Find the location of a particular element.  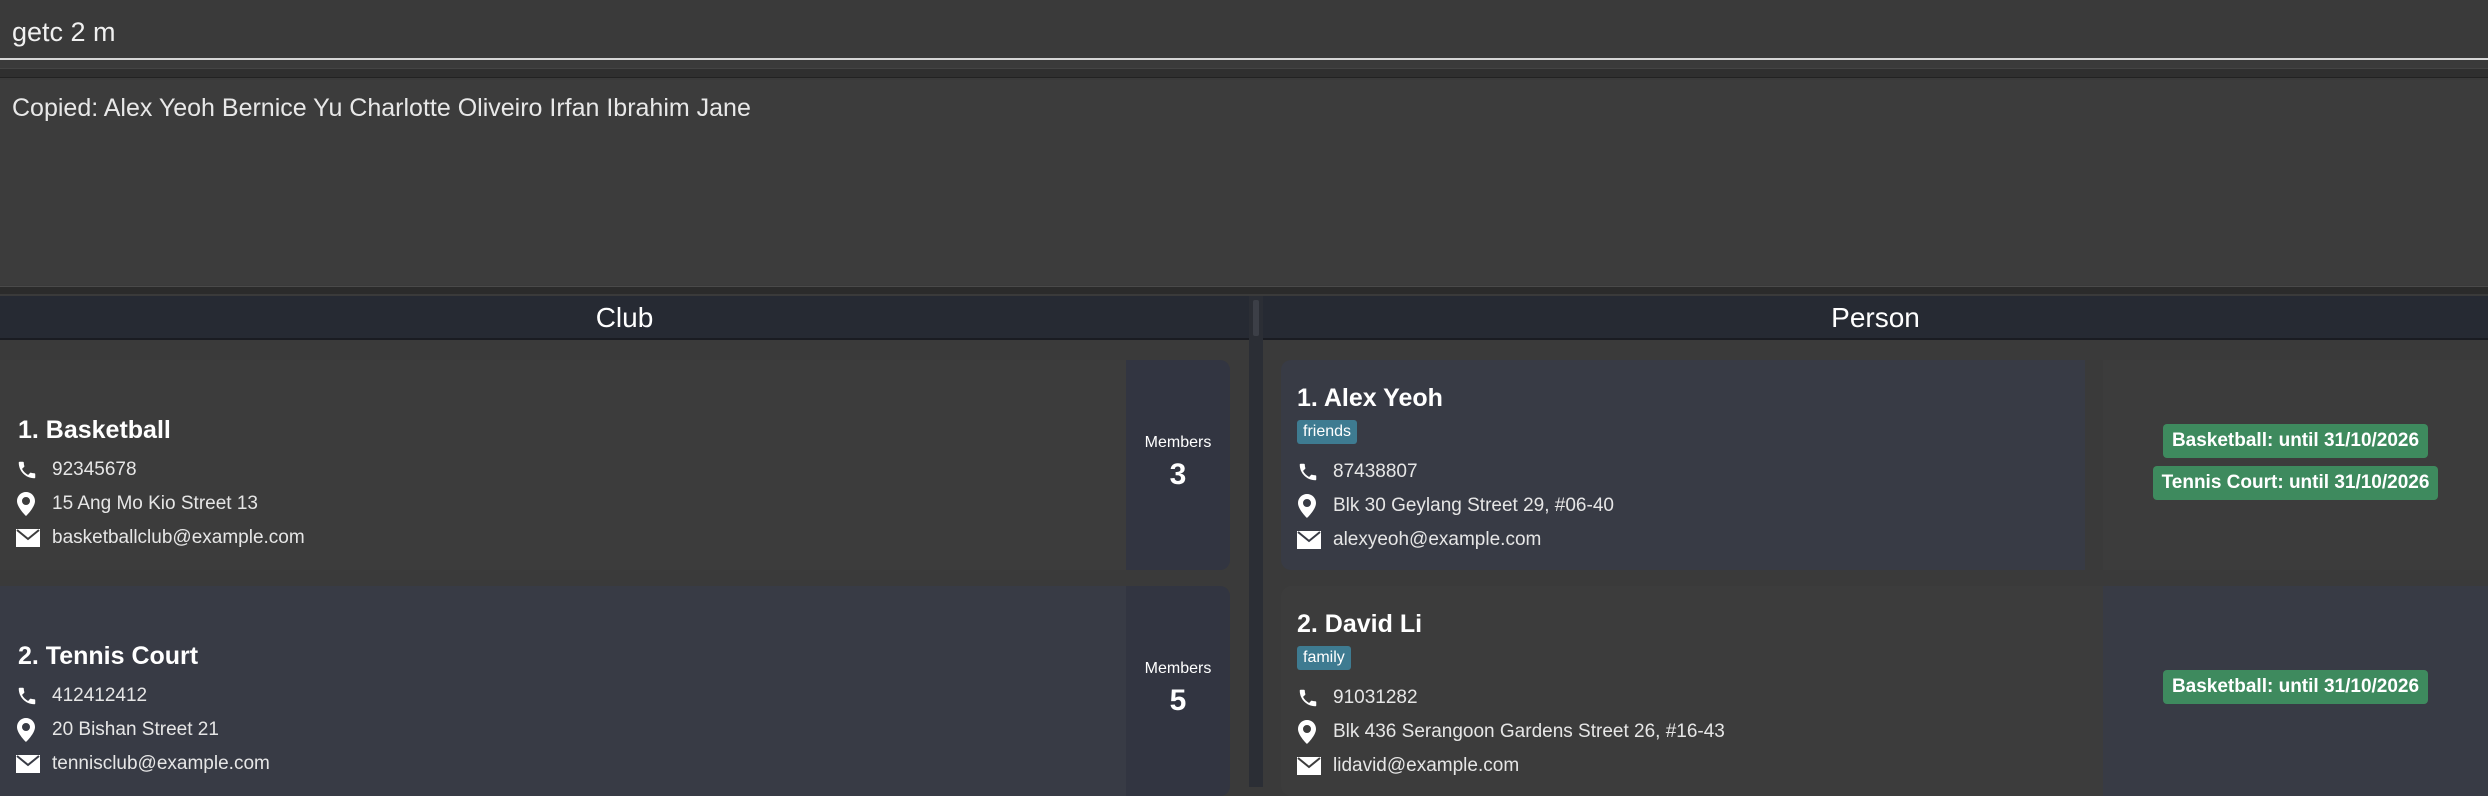

members-count: 3 is located at coordinates (1178, 474).